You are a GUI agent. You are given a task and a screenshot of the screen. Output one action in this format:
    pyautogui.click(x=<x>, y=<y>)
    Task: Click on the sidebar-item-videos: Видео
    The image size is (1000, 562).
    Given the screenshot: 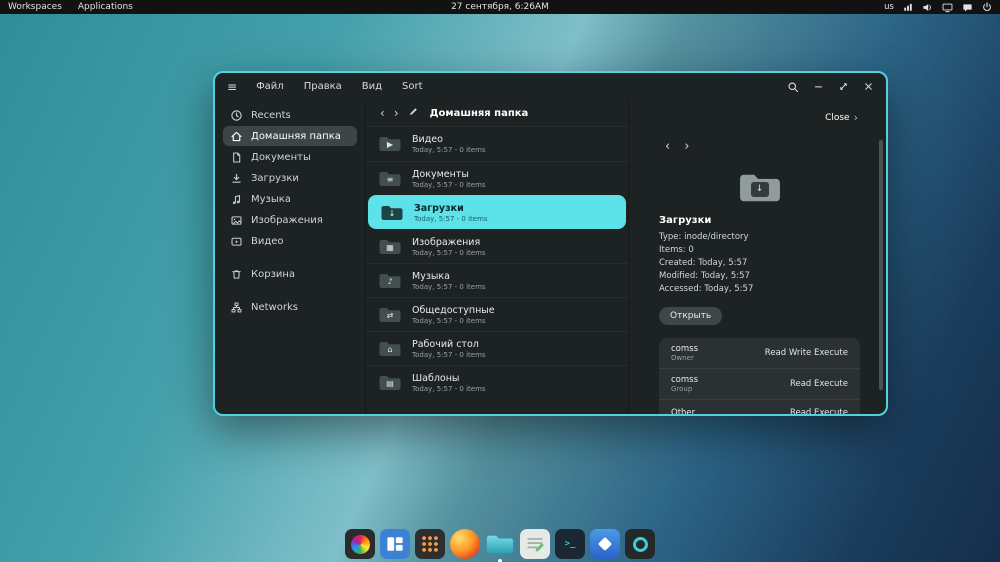 What is the action you would take?
    pyautogui.click(x=290, y=241)
    